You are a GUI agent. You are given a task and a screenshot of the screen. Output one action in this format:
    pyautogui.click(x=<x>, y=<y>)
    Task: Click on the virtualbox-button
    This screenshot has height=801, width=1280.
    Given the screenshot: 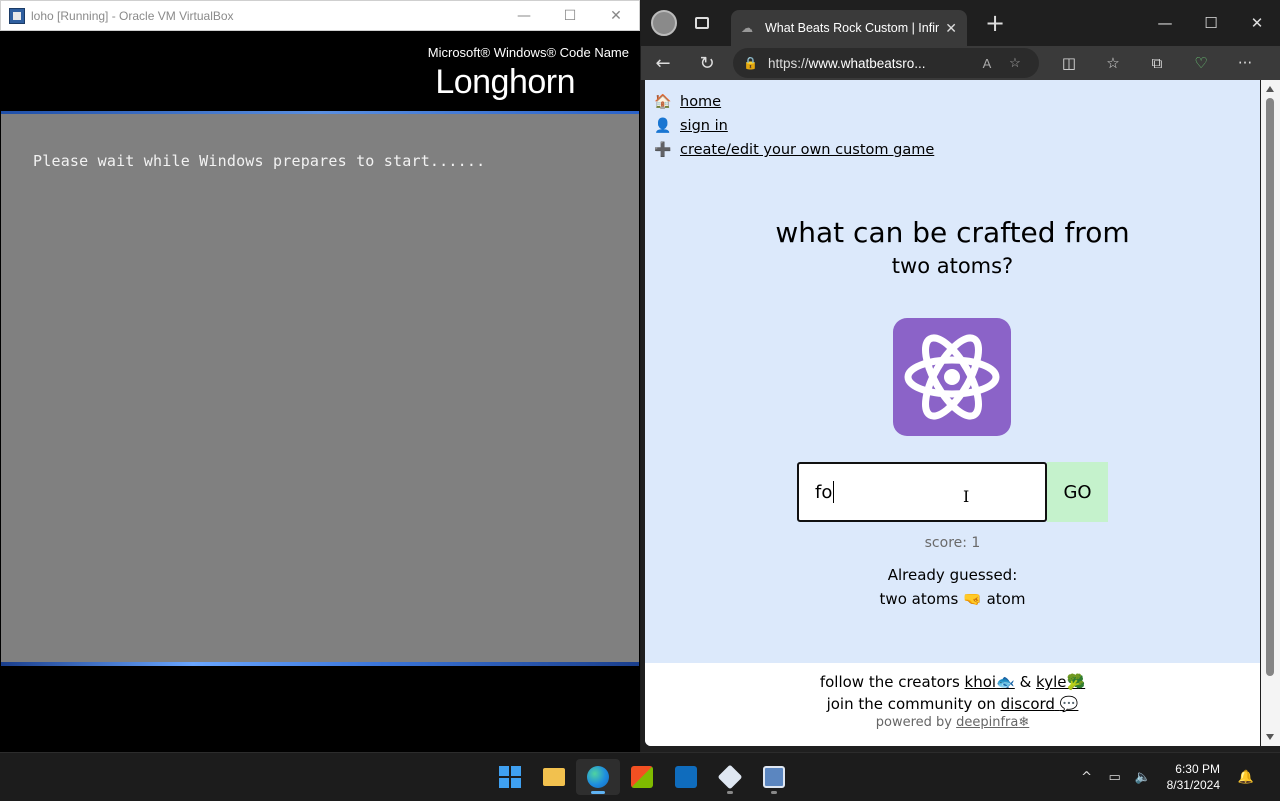 What is the action you would take?
    pyautogui.click(x=730, y=777)
    